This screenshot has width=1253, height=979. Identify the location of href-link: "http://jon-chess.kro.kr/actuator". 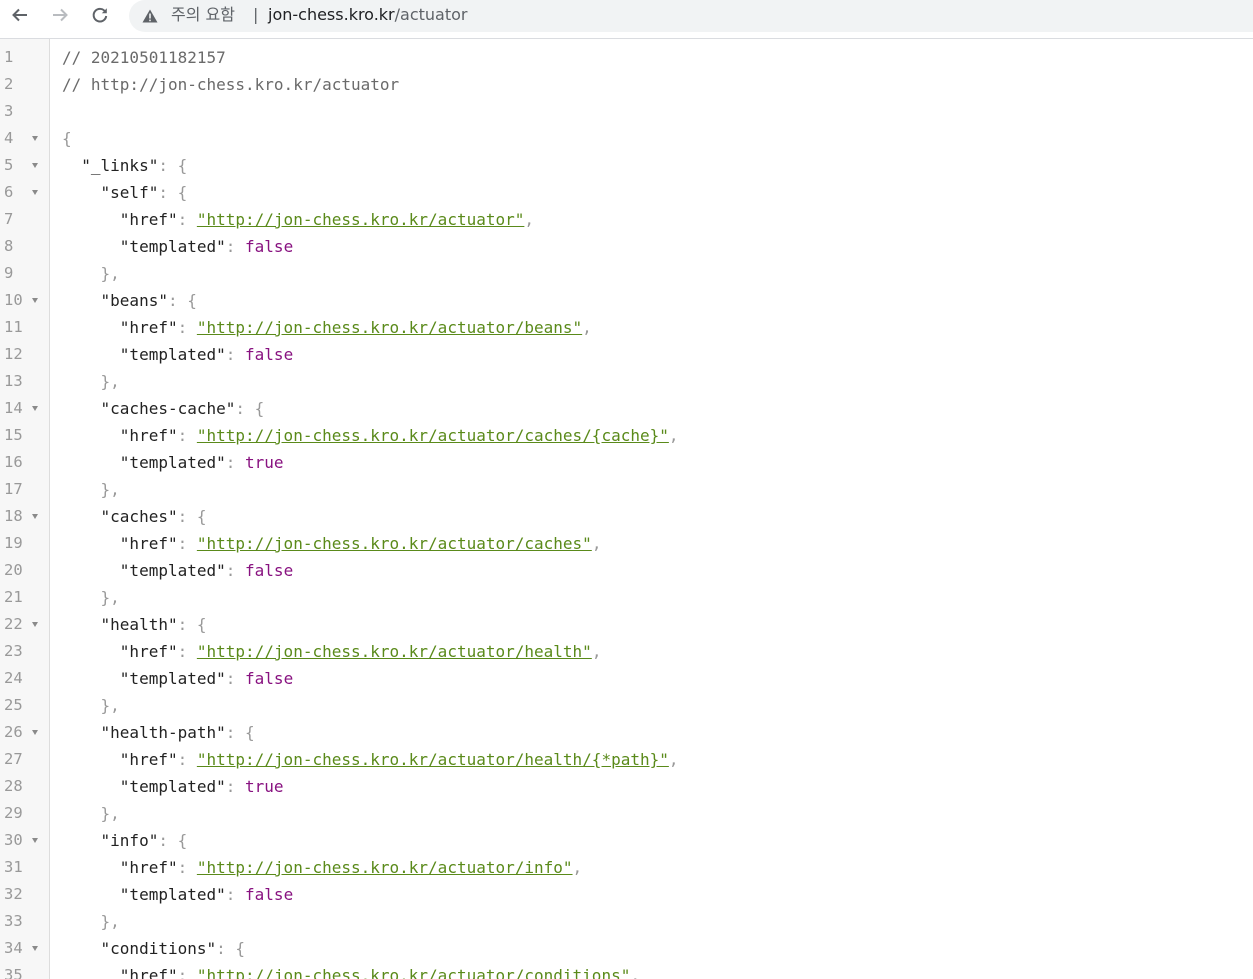
(361, 219).